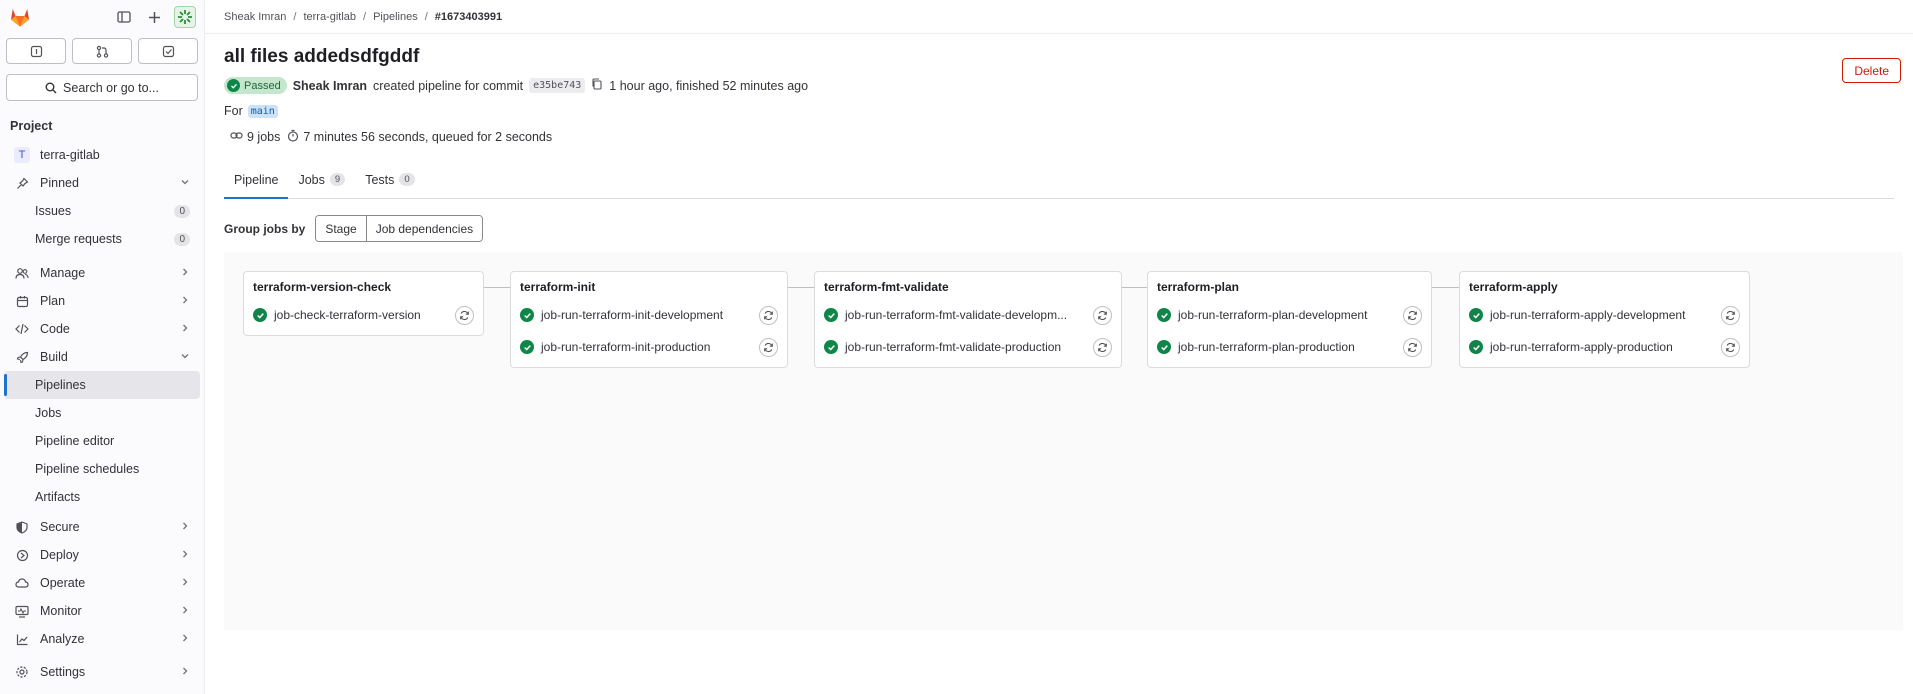 The image size is (1913, 694). What do you see at coordinates (78, 239) in the screenshot?
I see `merge-requests-label: Merge requests` at bounding box center [78, 239].